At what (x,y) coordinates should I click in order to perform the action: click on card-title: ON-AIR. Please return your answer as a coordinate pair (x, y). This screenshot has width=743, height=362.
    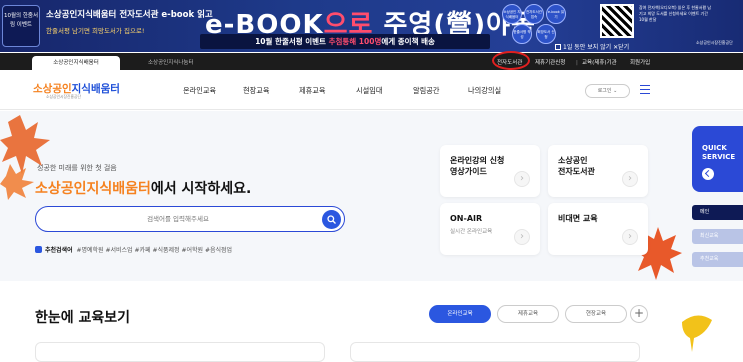
    Looking at the image, I should click on (466, 218).